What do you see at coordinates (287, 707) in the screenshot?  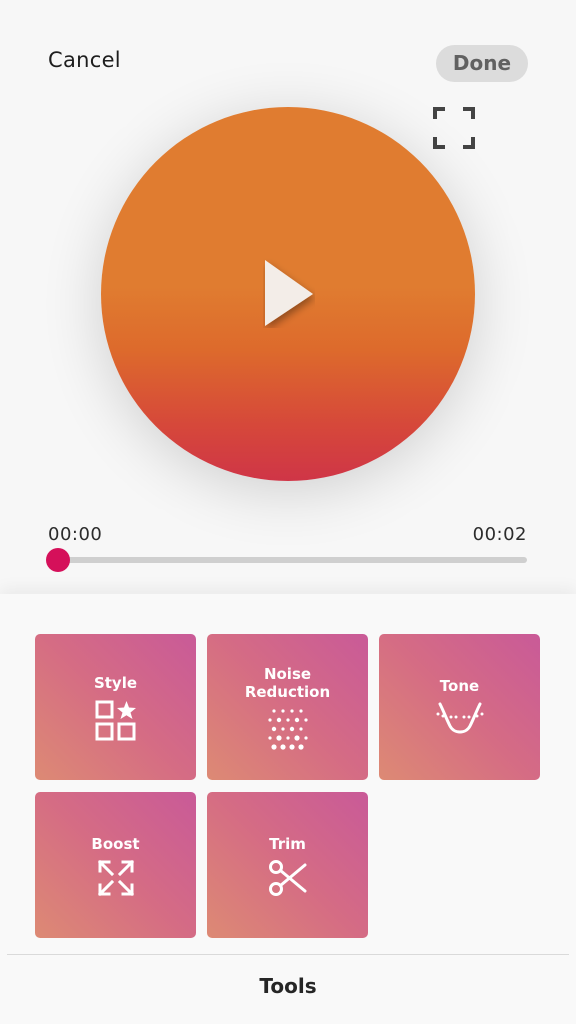 I see `tool-noise-reduction-button: Noise Reduction` at bounding box center [287, 707].